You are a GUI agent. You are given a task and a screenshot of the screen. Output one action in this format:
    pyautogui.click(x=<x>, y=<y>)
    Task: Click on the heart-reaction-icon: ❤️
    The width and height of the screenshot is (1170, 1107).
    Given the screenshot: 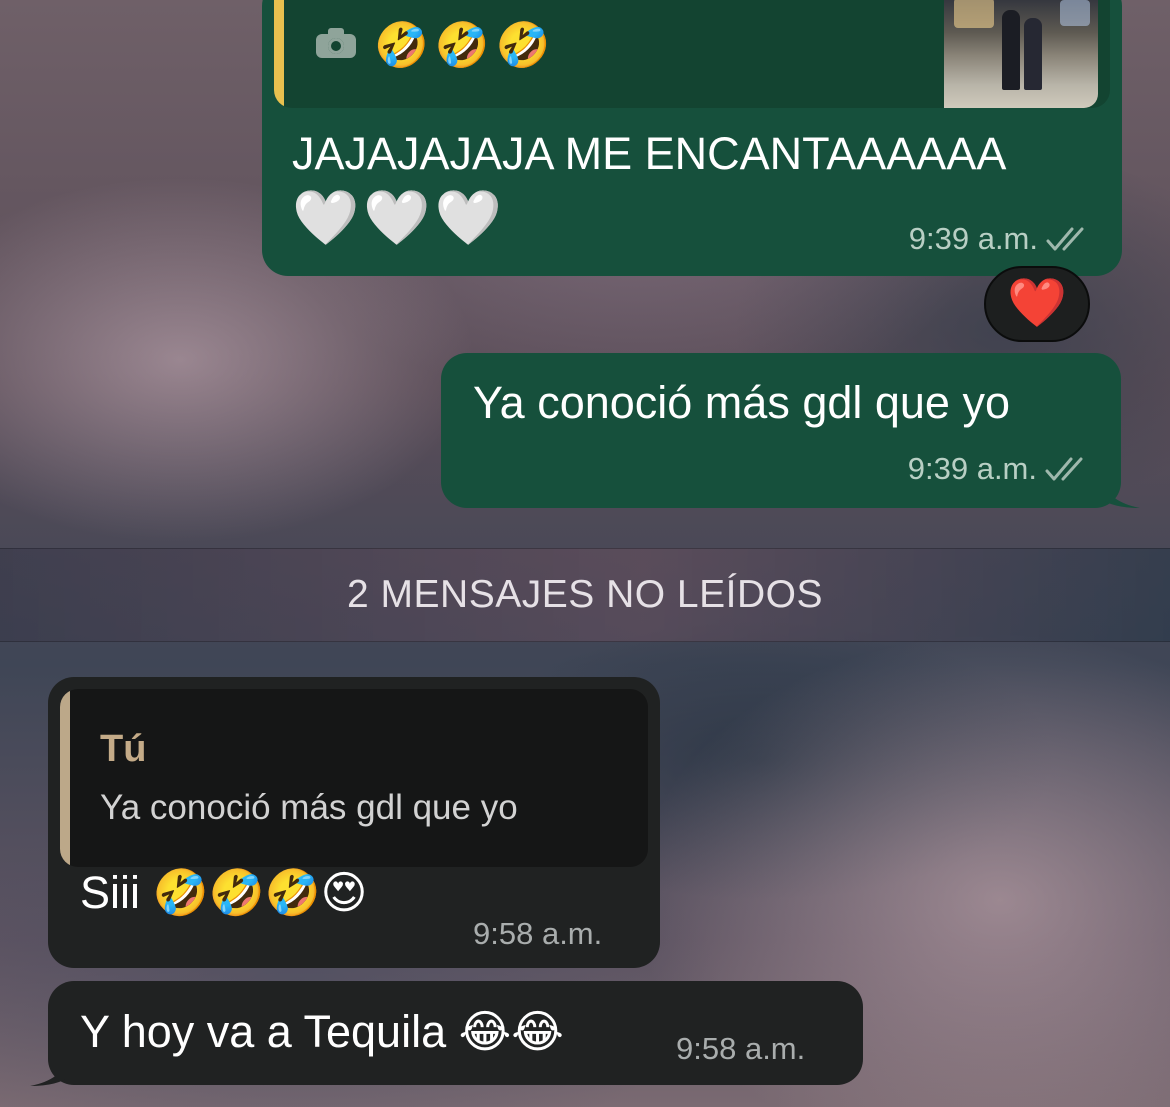 What is the action you would take?
    pyautogui.click(x=1037, y=303)
    